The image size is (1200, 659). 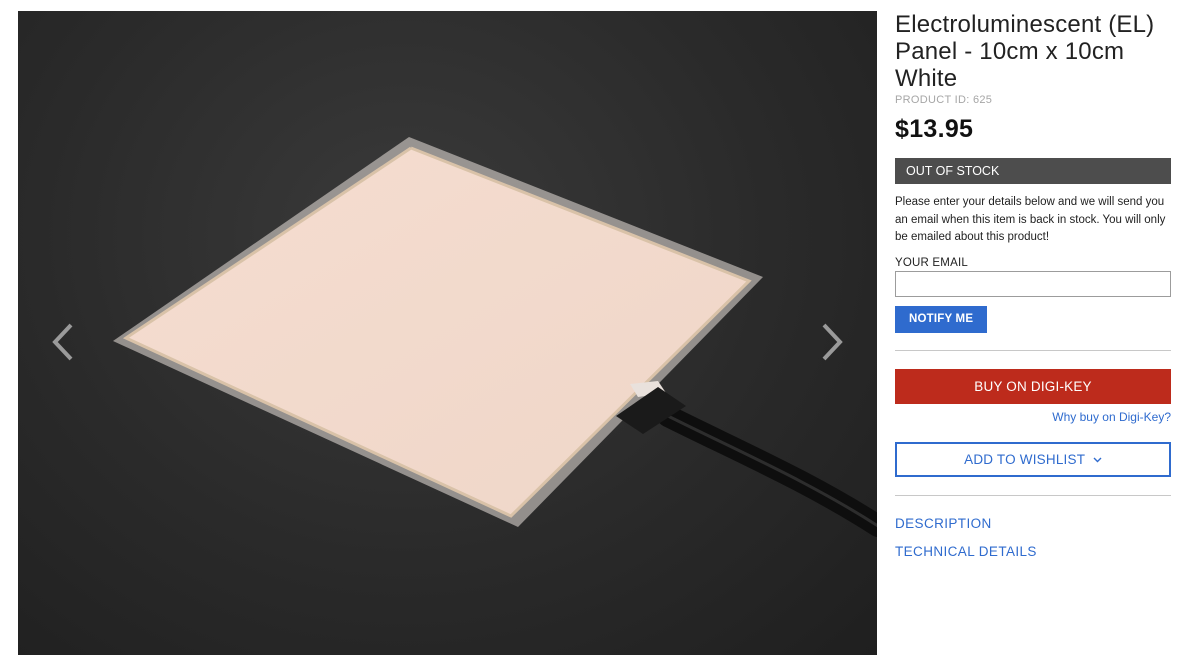 I want to click on description-link: DESCRIPTION, so click(x=1033, y=523).